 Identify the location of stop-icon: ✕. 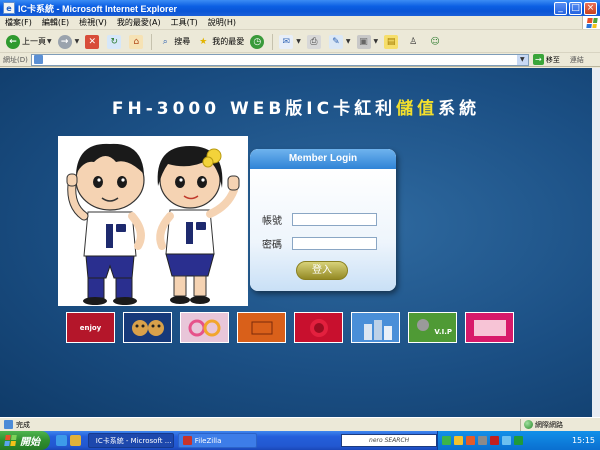
(92, 41).